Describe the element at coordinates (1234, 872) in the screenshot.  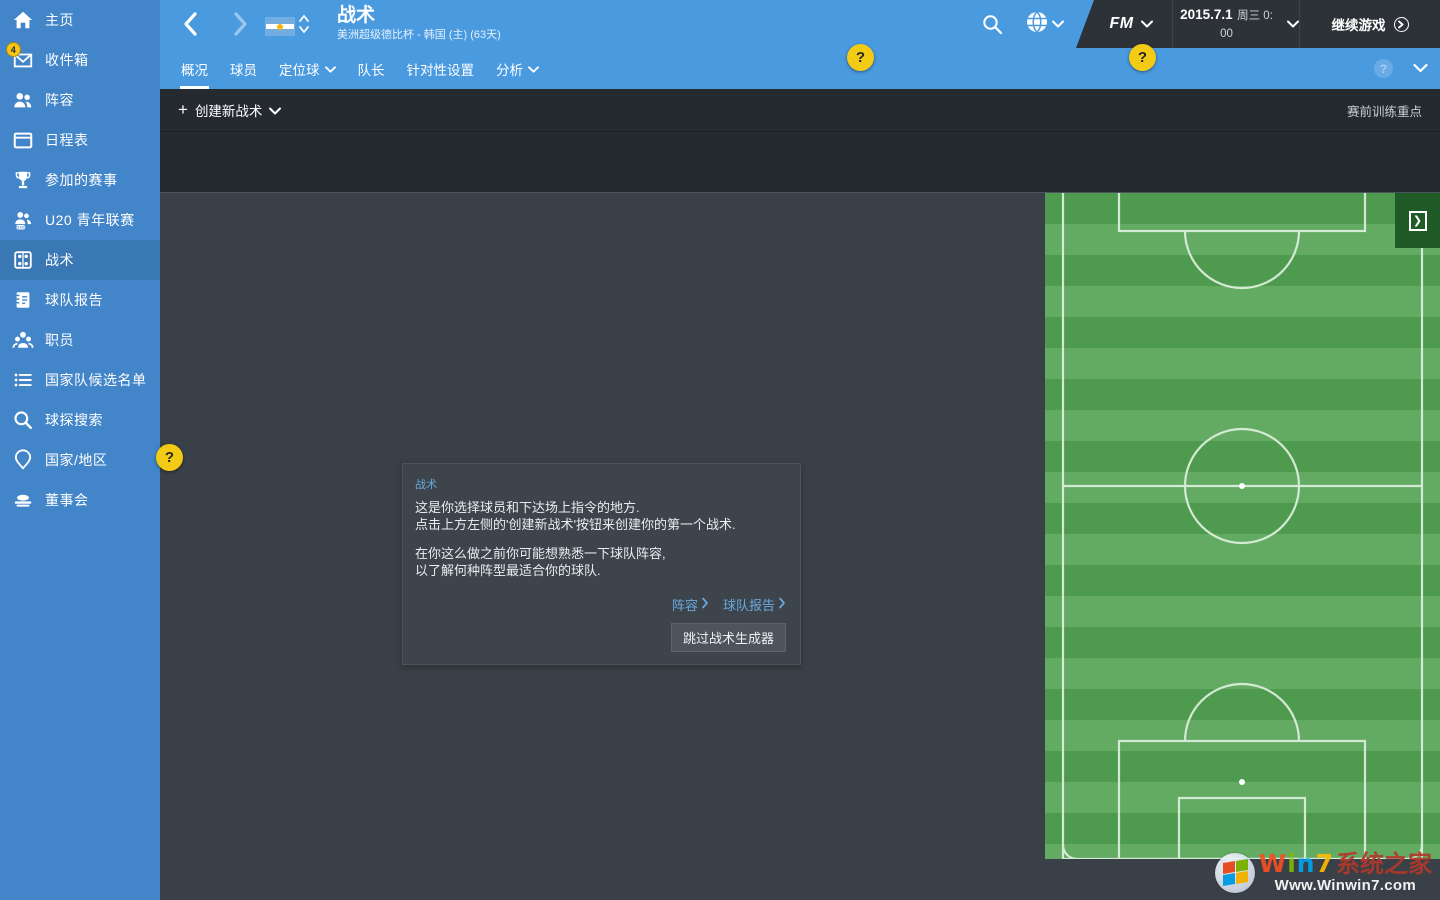
I see `windows-logo-icon` at that location.